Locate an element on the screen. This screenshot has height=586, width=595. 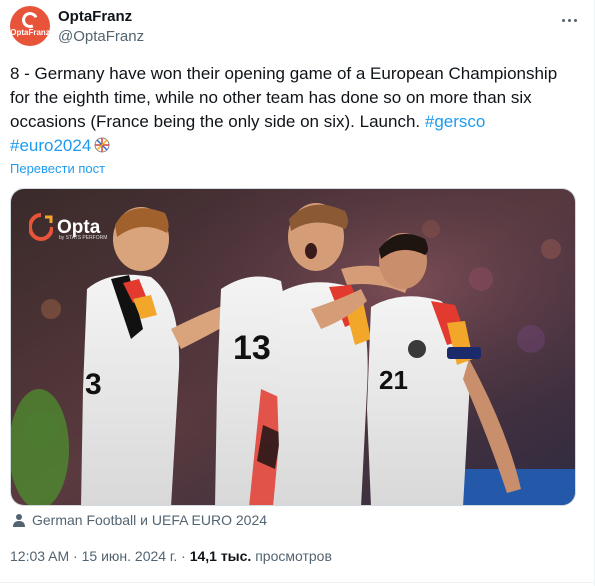
hashtag-link: #gersco is located at coordinates (455, 121).